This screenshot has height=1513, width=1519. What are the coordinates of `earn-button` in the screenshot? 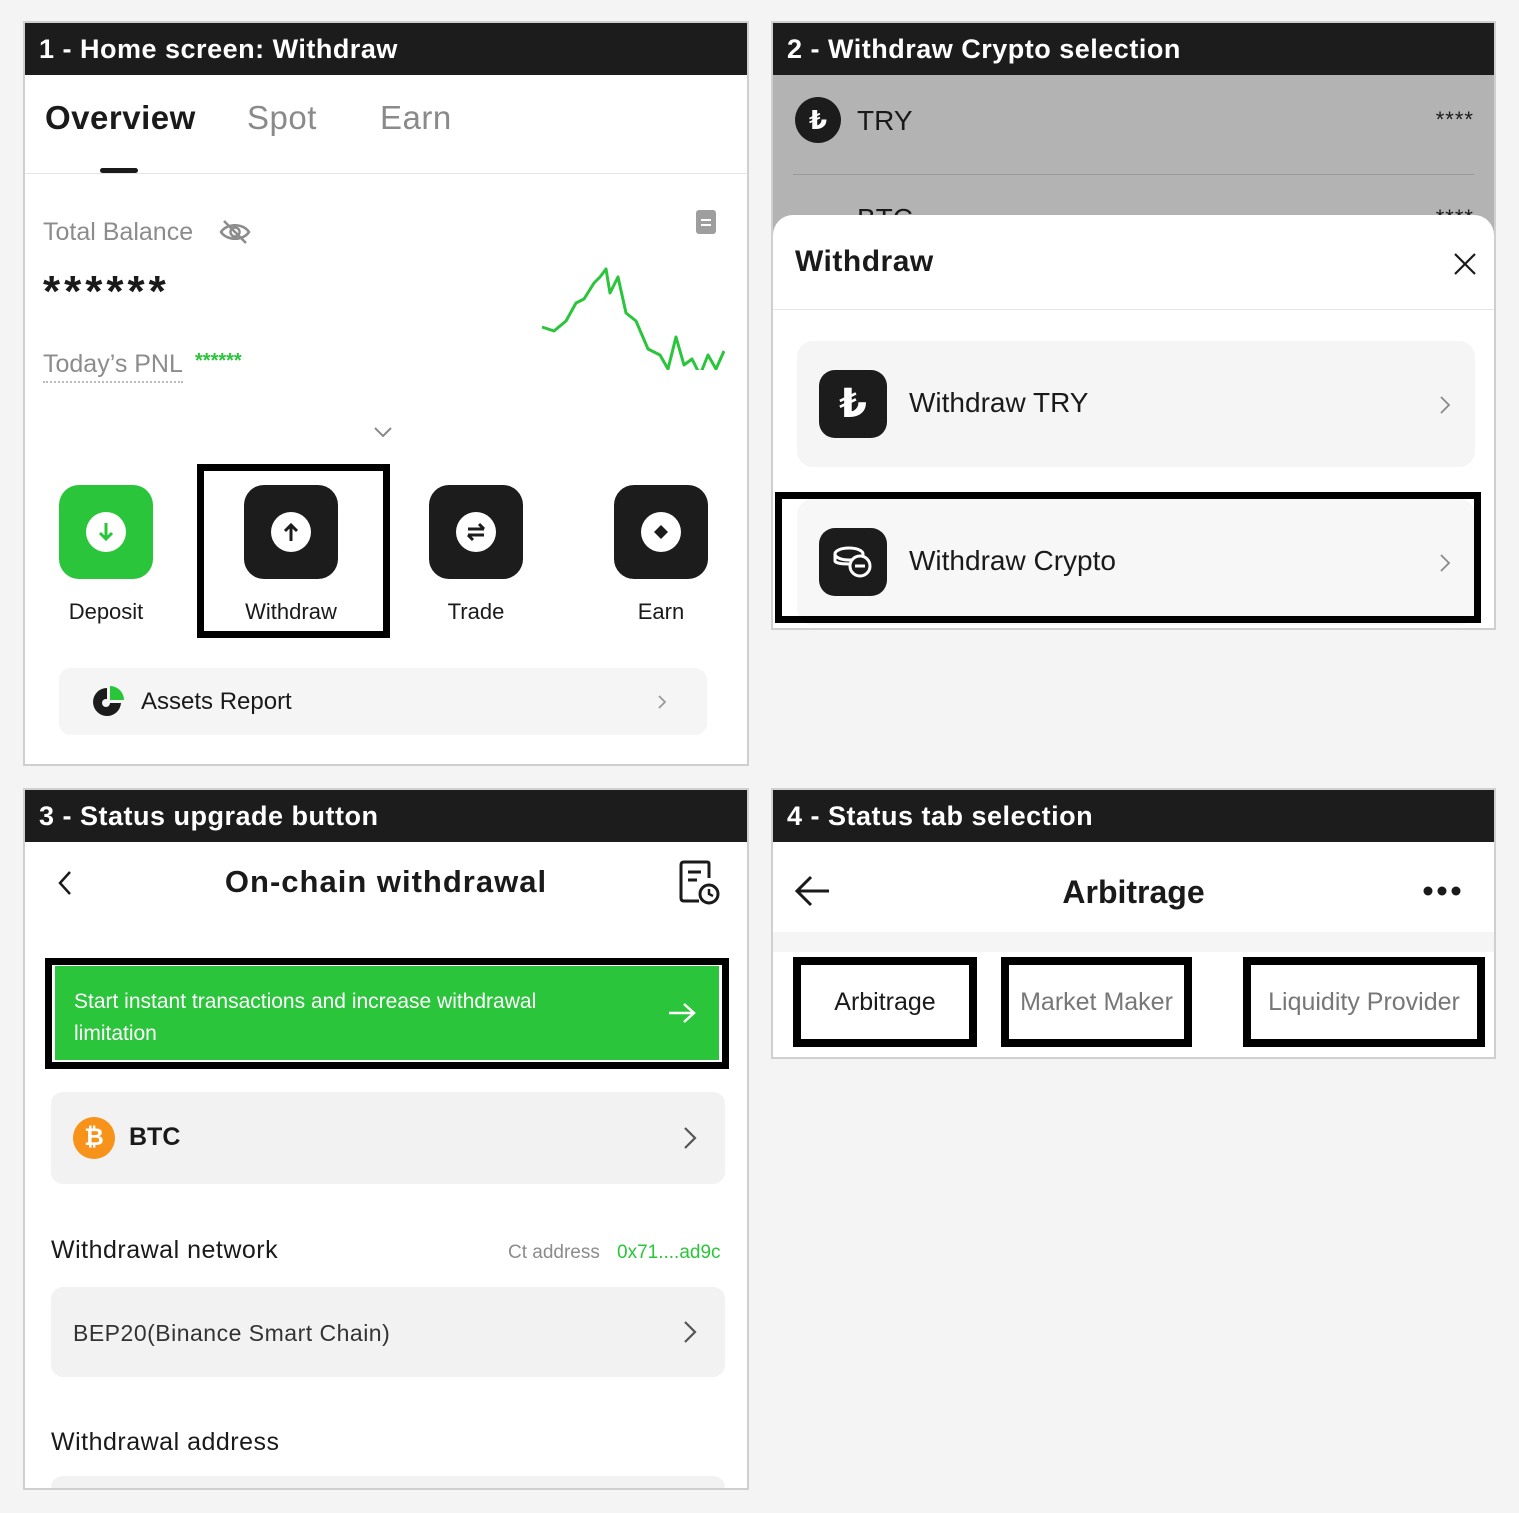 It's located at (661, 532).